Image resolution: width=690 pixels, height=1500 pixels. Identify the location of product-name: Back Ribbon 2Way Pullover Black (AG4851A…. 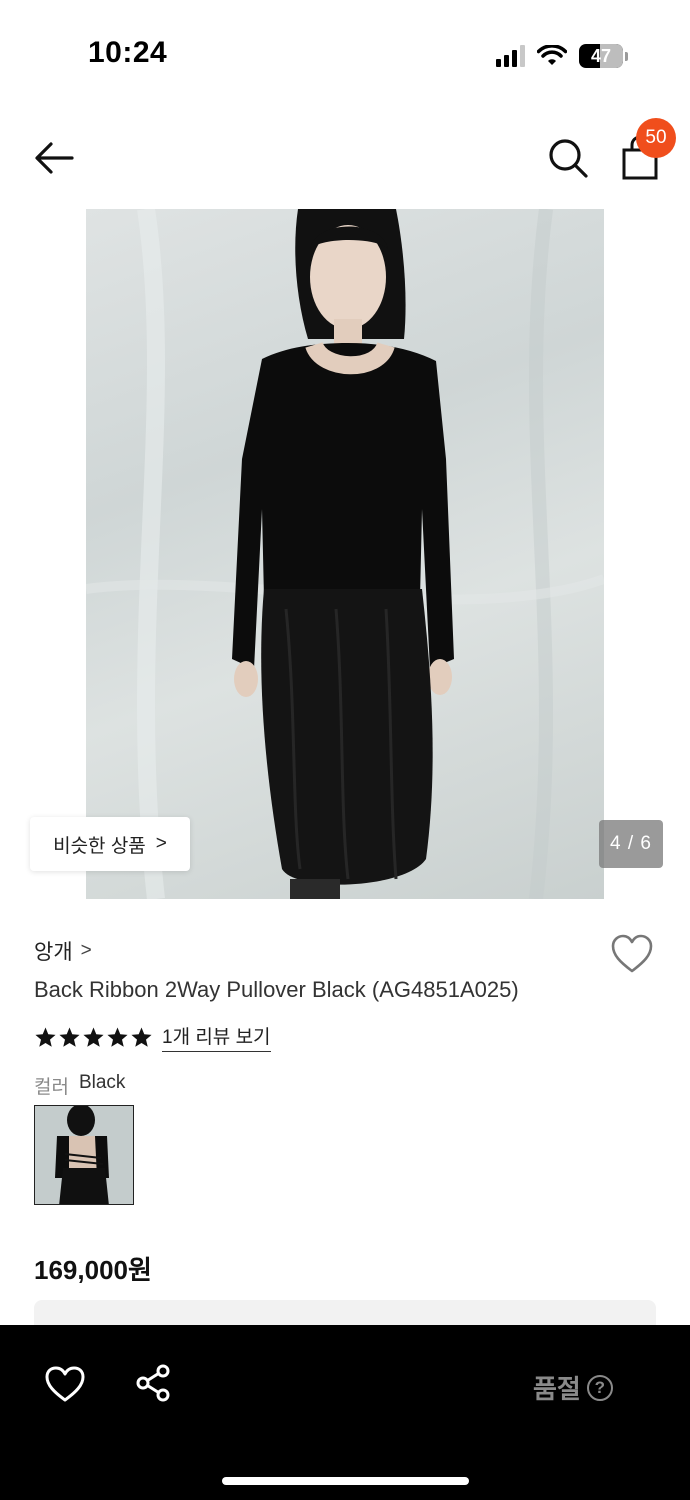
(276, 989).